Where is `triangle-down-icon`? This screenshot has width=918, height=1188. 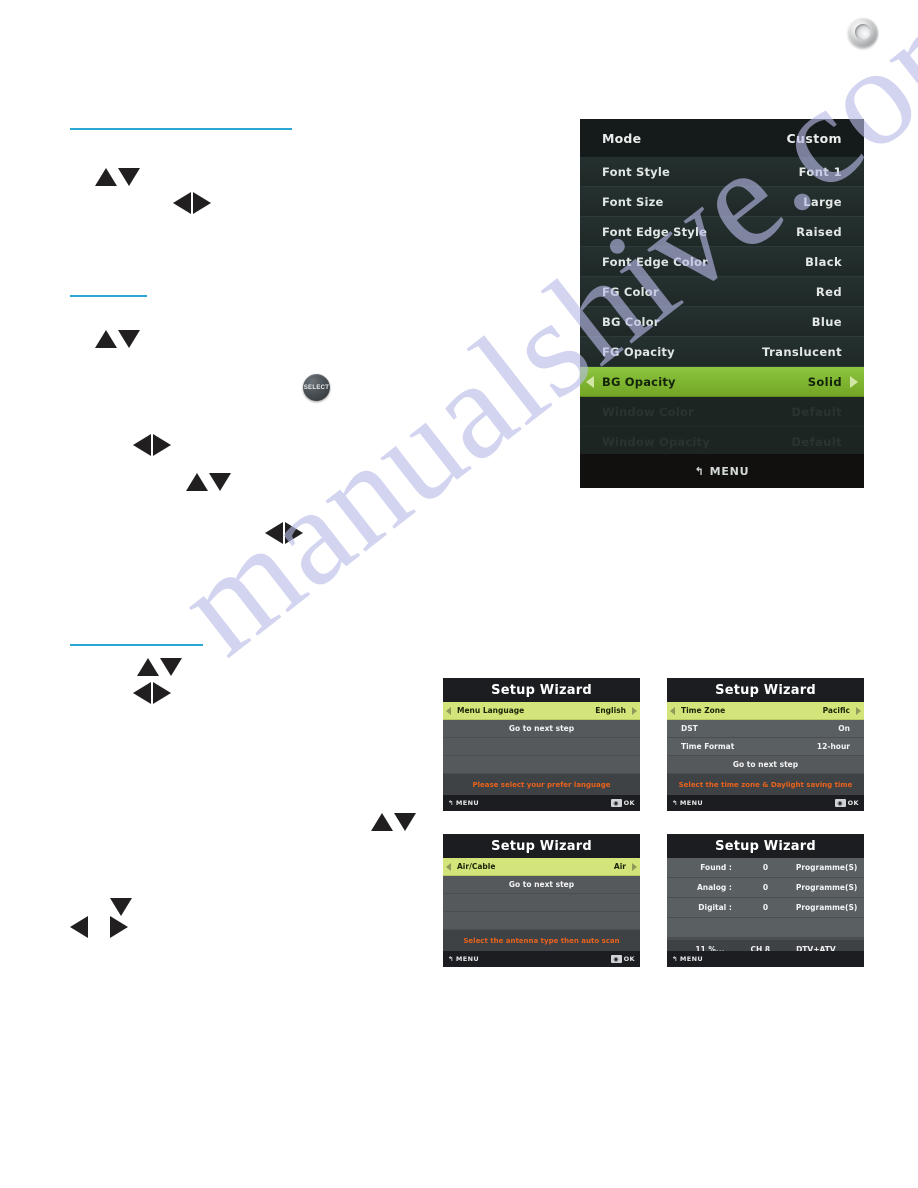
triangle-down-icon is located at coordinates (121, 907).